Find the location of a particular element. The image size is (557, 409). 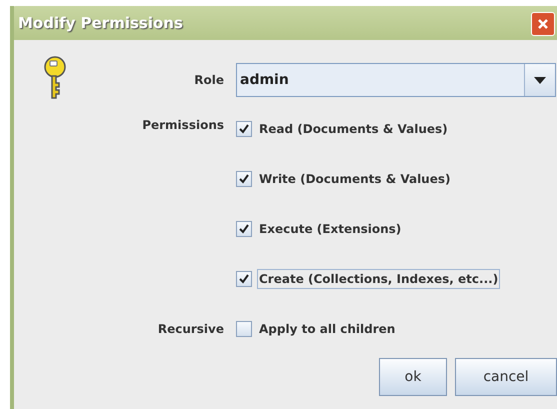

role-dropdown: admin is located at coordinates (396, 80).